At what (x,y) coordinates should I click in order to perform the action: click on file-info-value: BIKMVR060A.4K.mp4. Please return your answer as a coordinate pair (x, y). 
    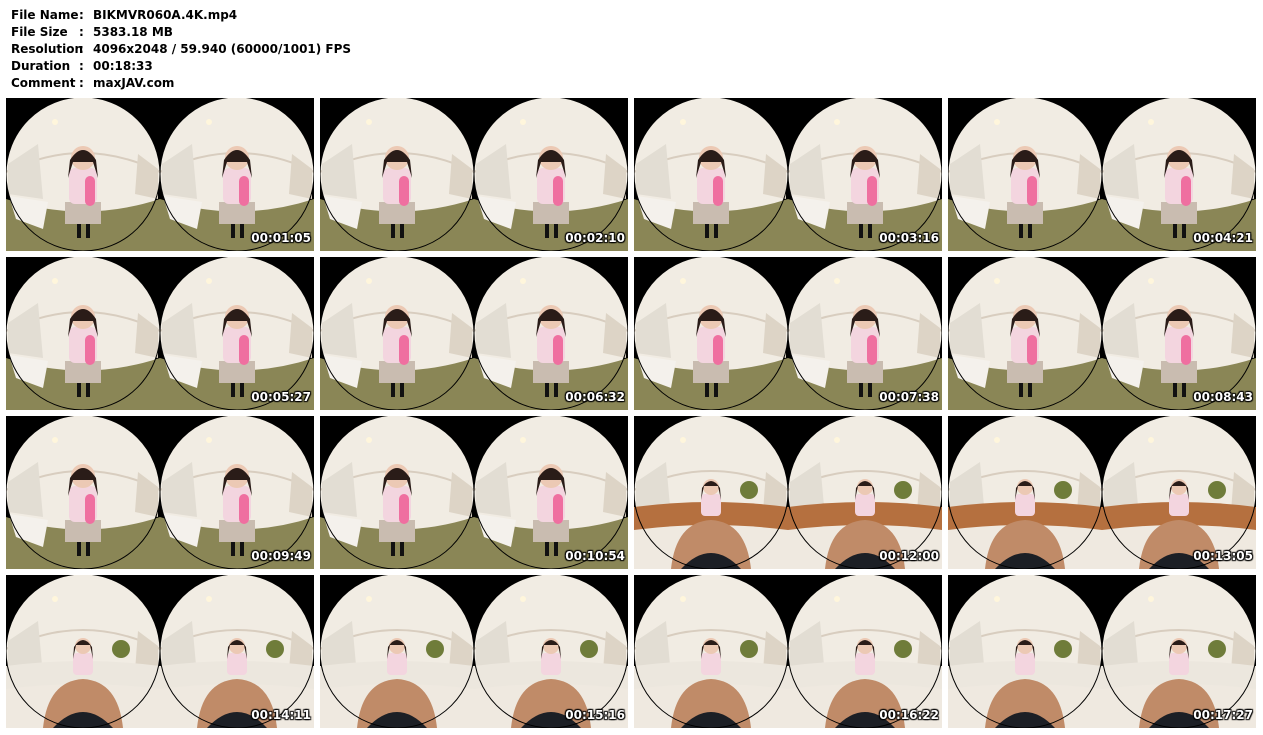
    Looking at the image, I should click on (165, 15).